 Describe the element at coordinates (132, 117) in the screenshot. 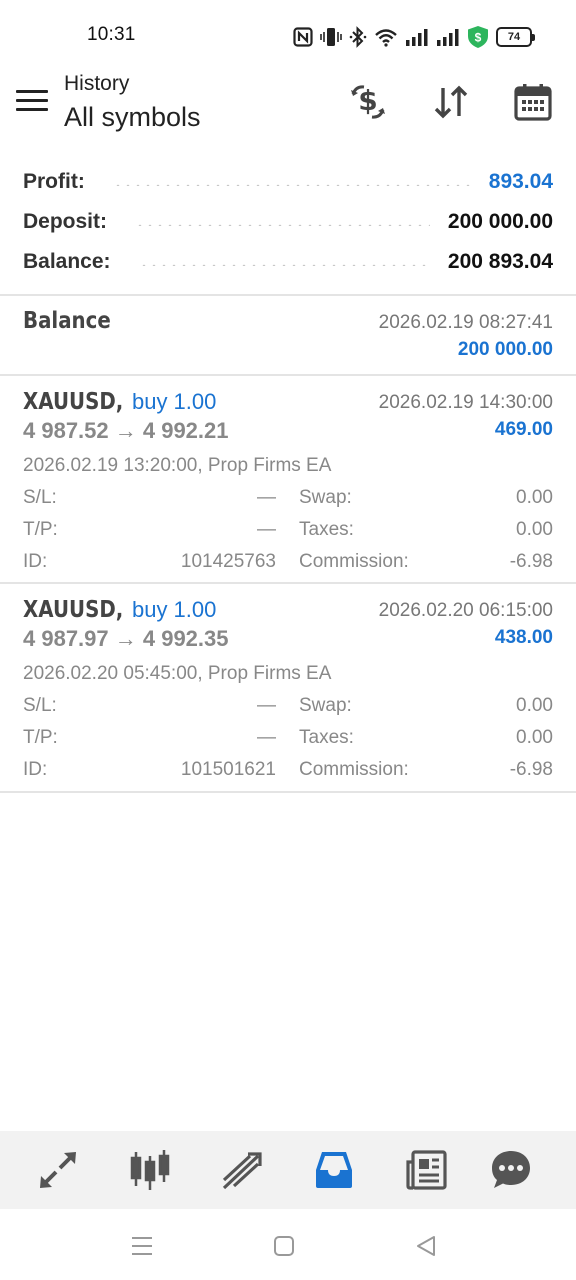

I see `symbols-selector: All symbols` at that location.